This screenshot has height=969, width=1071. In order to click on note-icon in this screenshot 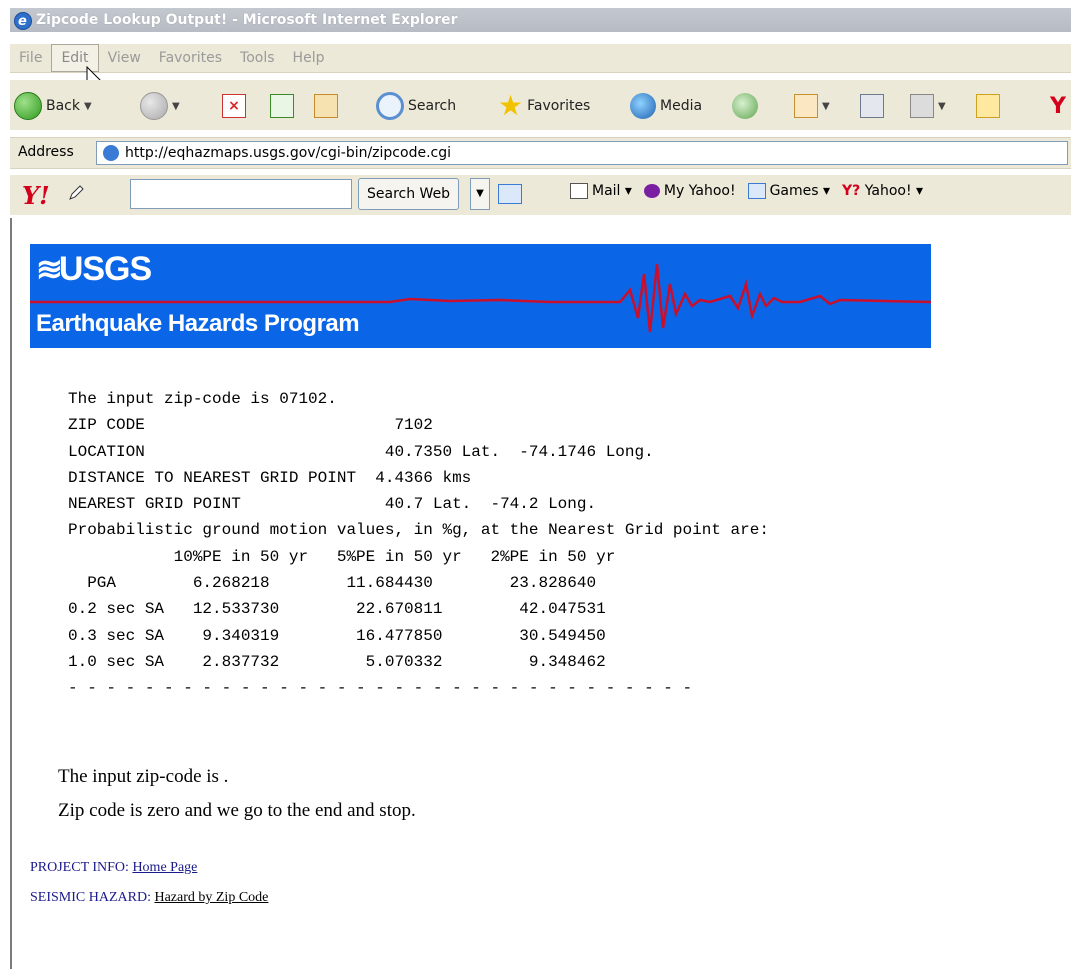, I will do `click(988, 106)`.